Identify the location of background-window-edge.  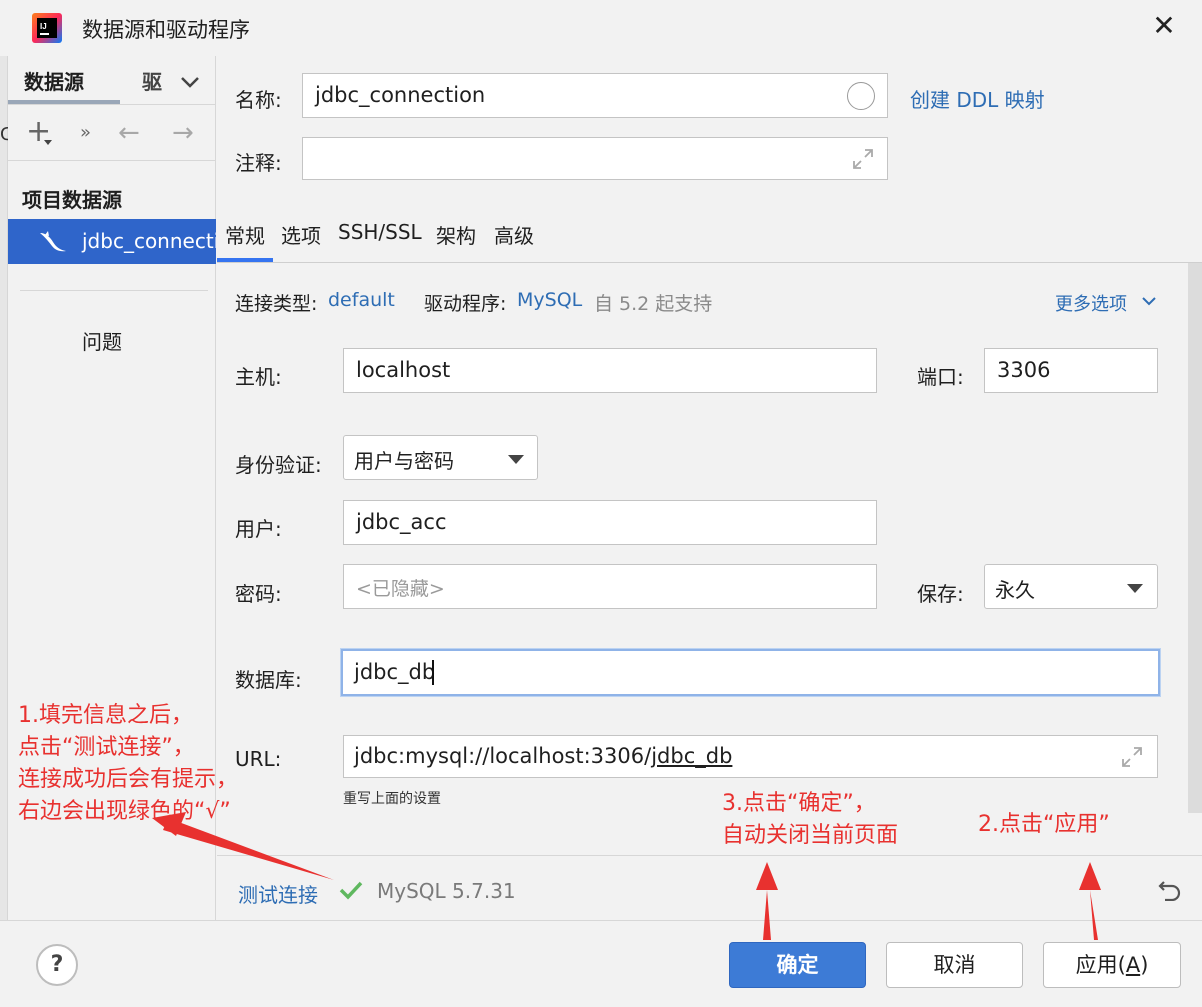
(4, 503).